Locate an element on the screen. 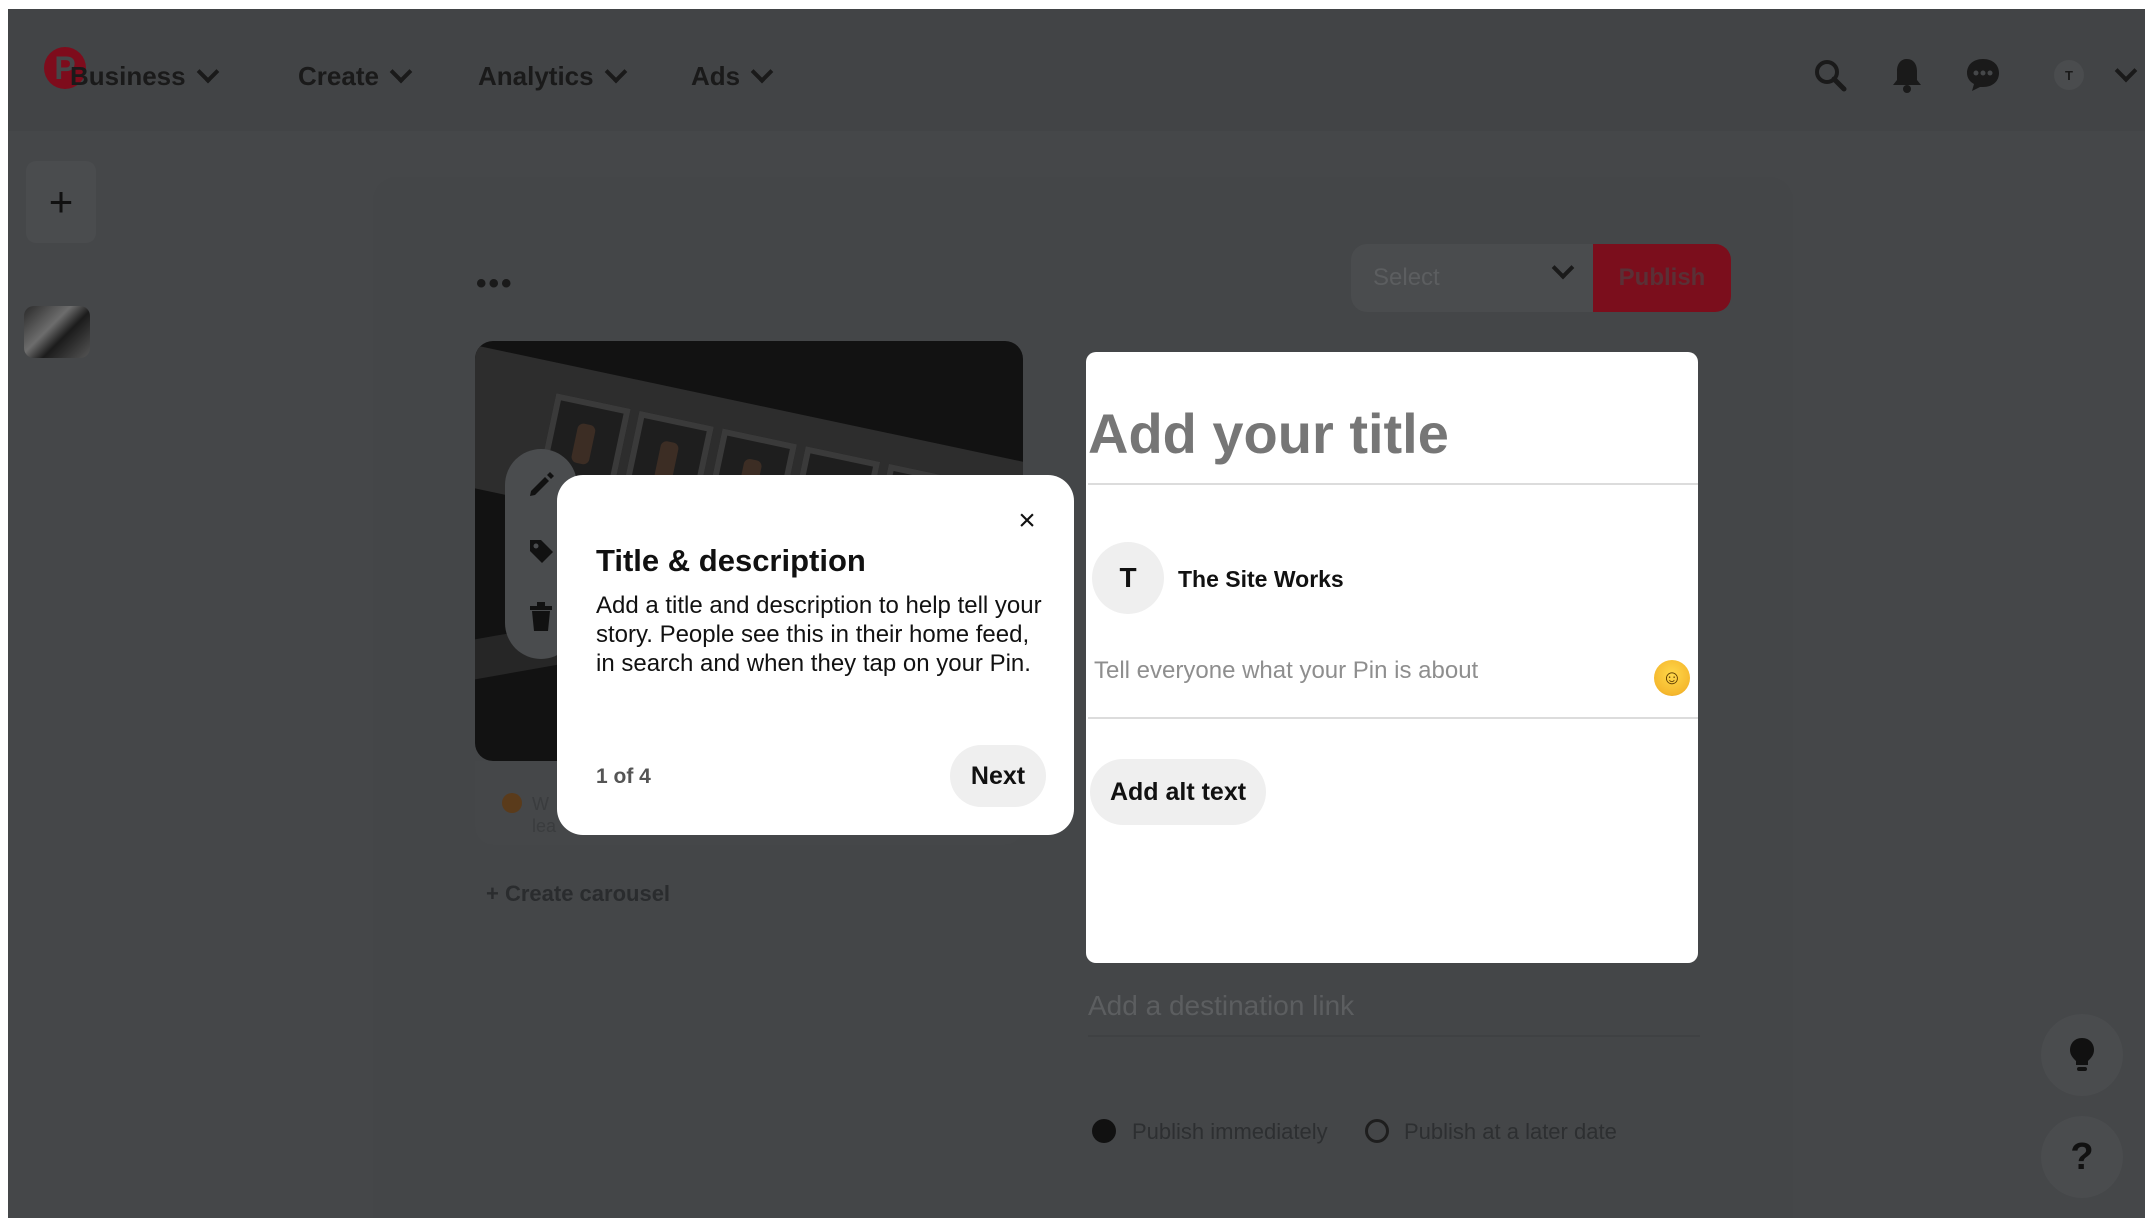 This screenshot has height=1218, width=2145. warning-text: W lea is located at coordinates (544, 815).